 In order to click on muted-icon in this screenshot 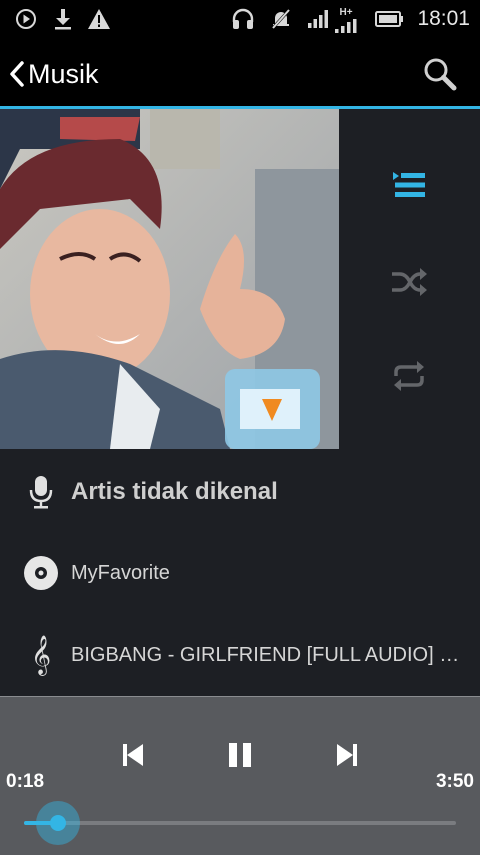, I will do `click(281, 19)`.